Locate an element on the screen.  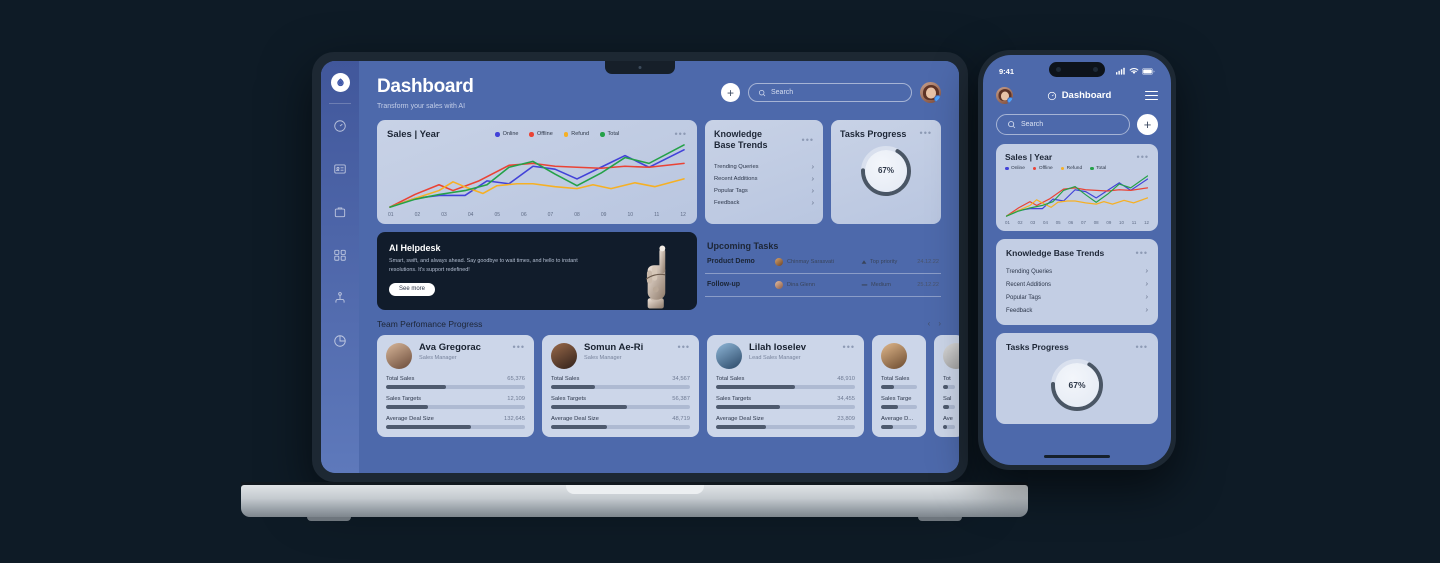
phone-page-title-group: Dashboard is located at coordinates (1079, 95).